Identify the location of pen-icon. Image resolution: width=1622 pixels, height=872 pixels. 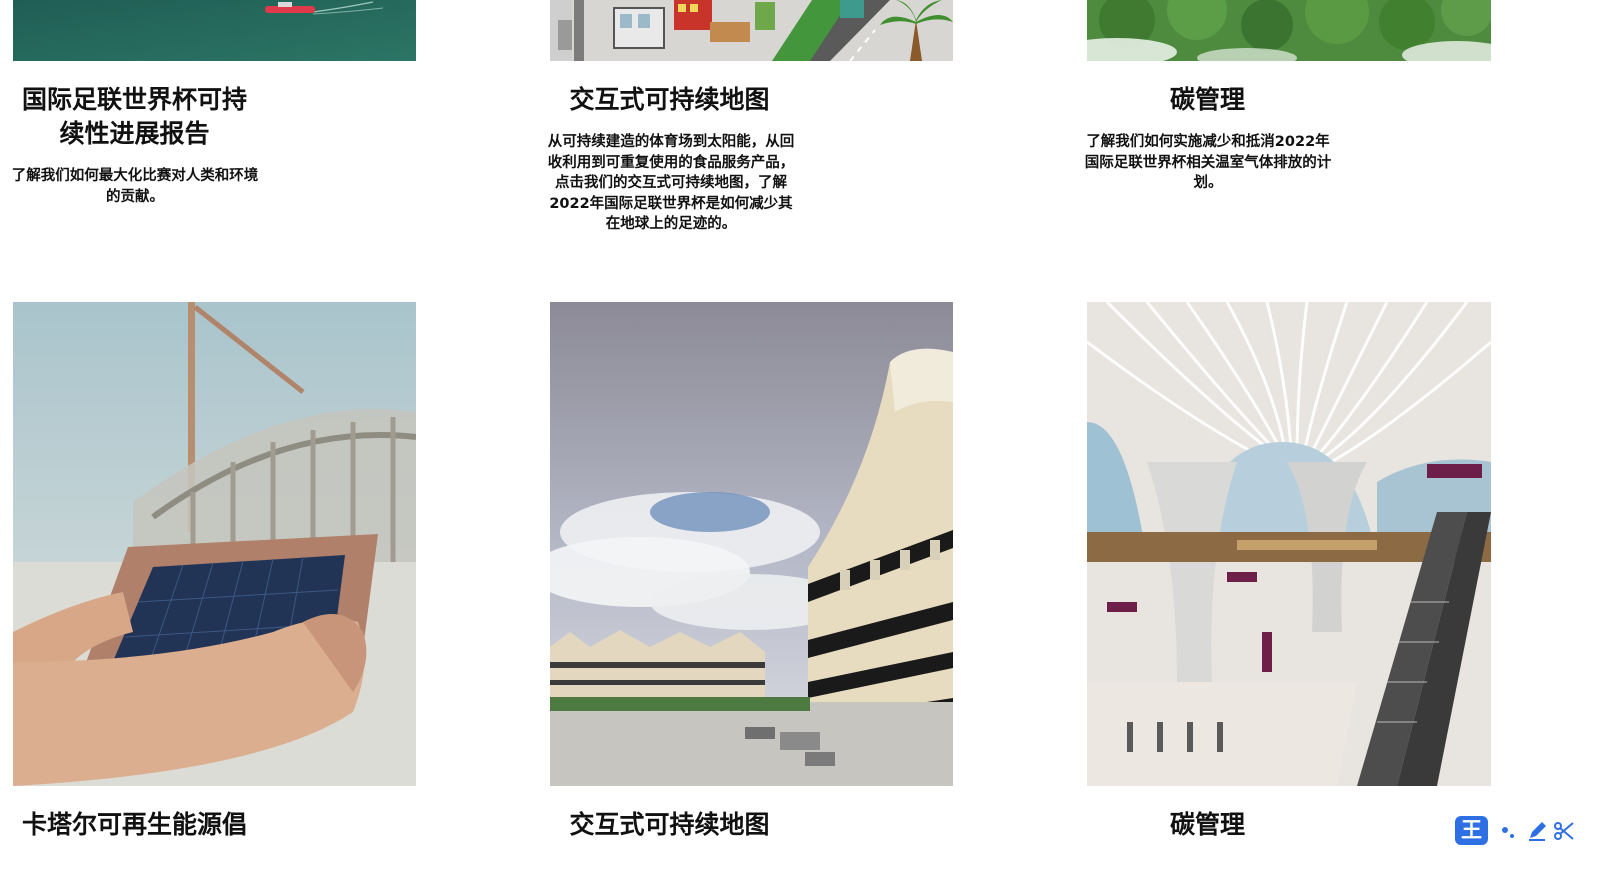
(1538, 831).